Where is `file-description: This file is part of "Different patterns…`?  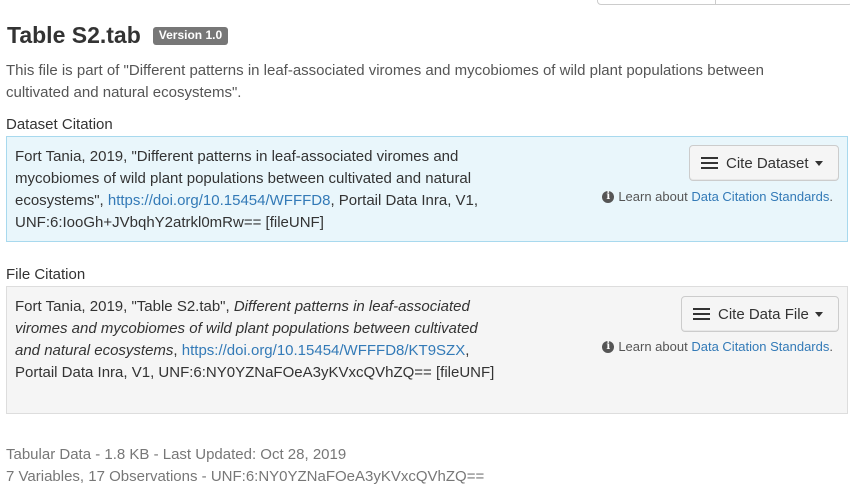 file-description: This file is part of "Different patterns… is located at coordinates (385, 81).